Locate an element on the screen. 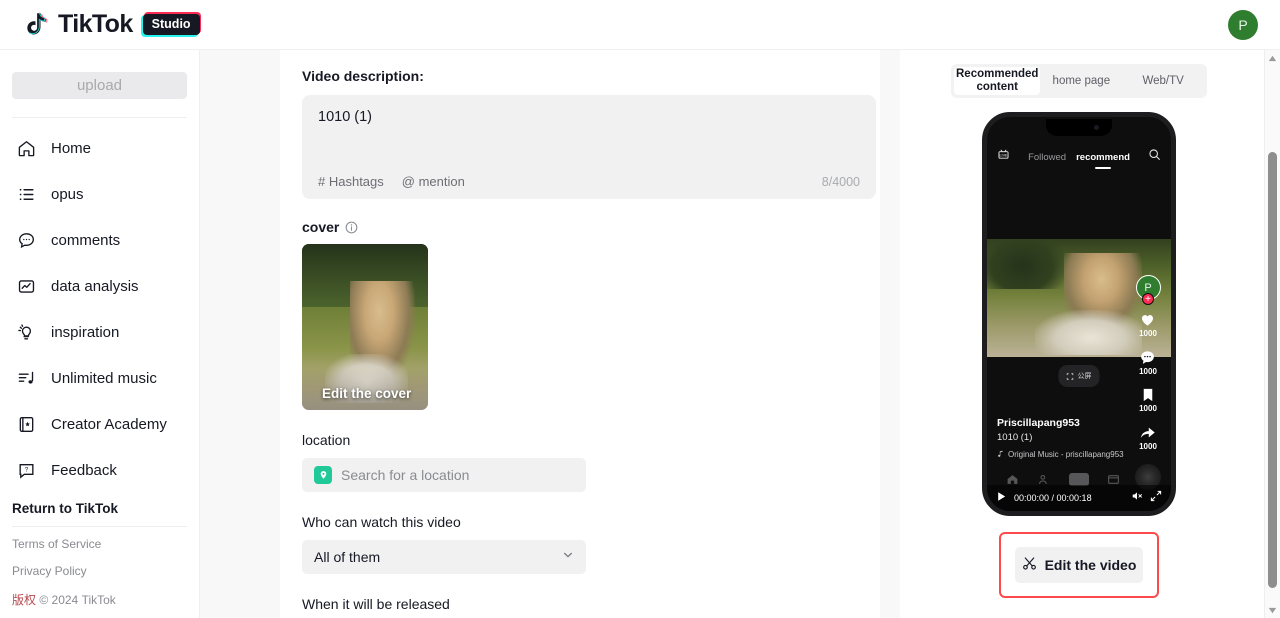 Image resolution: width=1280 pixels, height=618 pixels. sidebar-item-label: Unlimited music is located at coordinates (104, 378).